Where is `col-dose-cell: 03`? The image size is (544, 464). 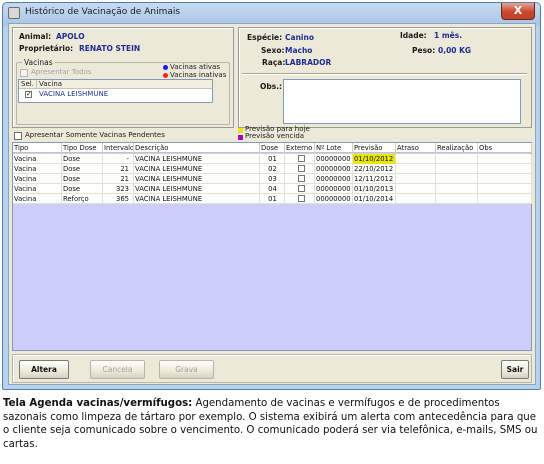
col-dose-cell: 03 is located at coordinates (272, 179).